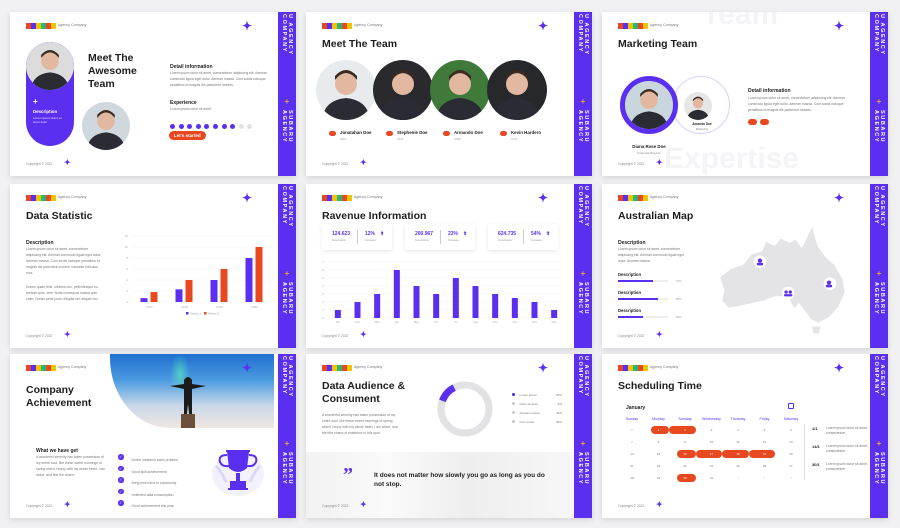  What do you see at coordinates (660, 386) in the screenshot?
I see `slide-title: Scheduling Time` at bounding box center [660, 386].